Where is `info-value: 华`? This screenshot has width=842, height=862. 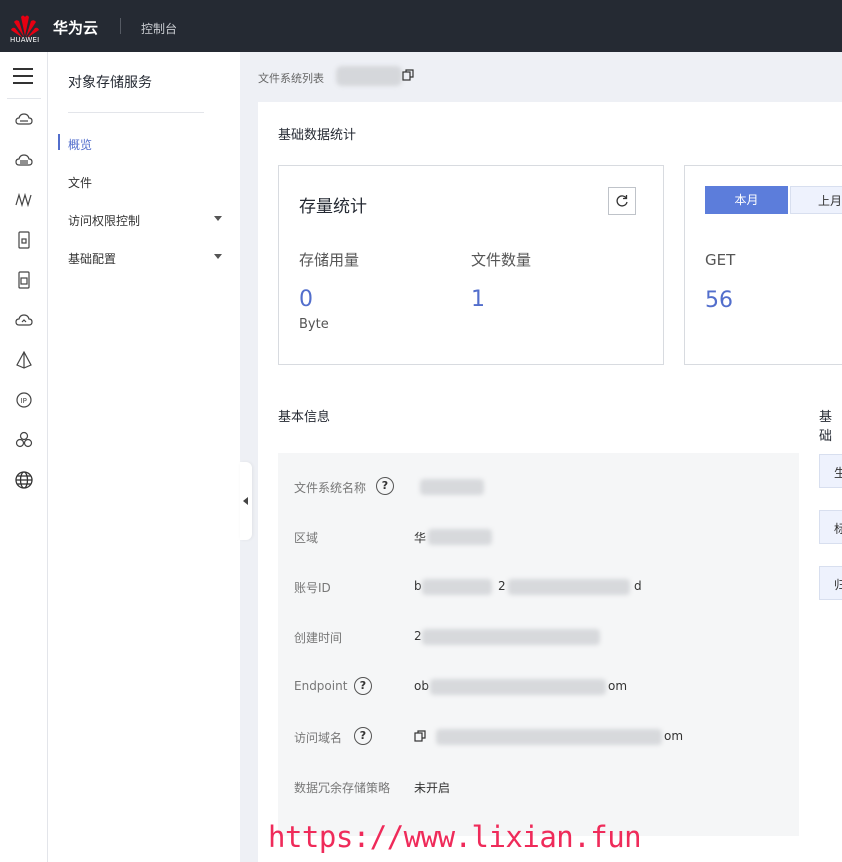
info-value: 华 is located at coordinates (420, 538).